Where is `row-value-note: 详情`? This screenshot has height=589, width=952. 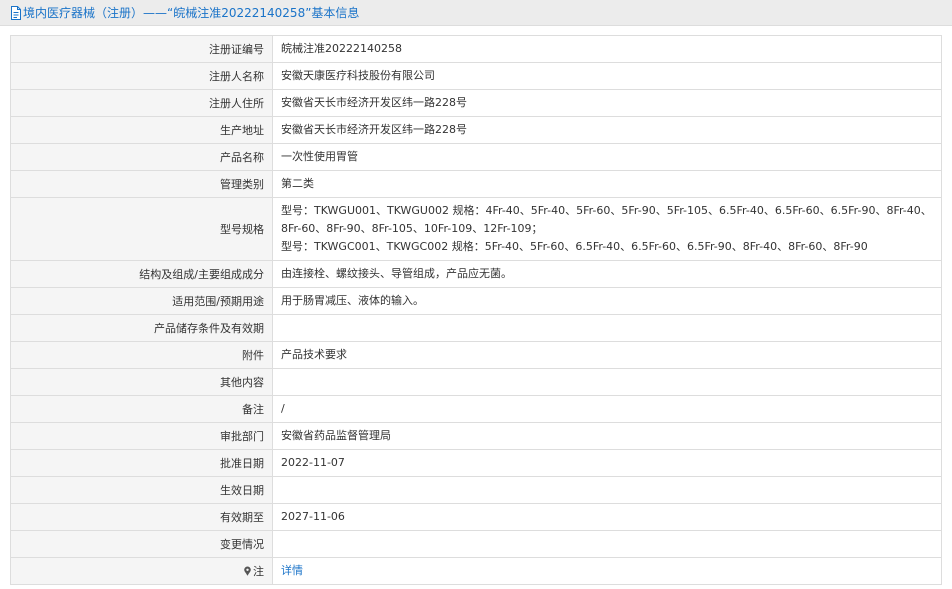
row-value-note: 详情 is located at coordinates (607, 571).